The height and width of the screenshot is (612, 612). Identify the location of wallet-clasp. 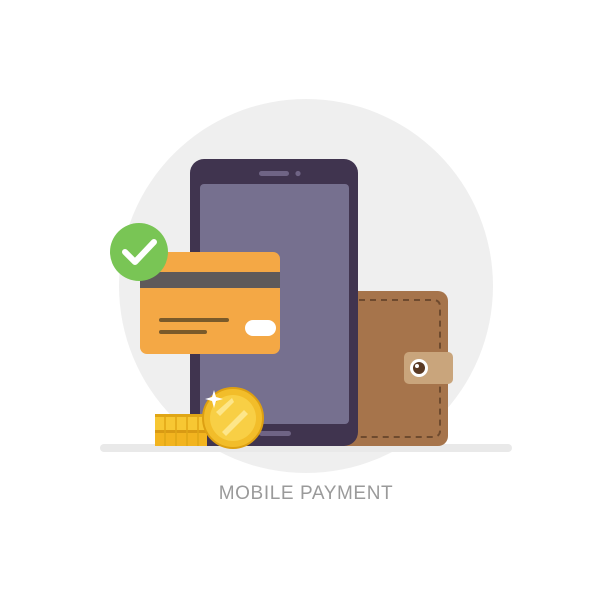
(428, 368).